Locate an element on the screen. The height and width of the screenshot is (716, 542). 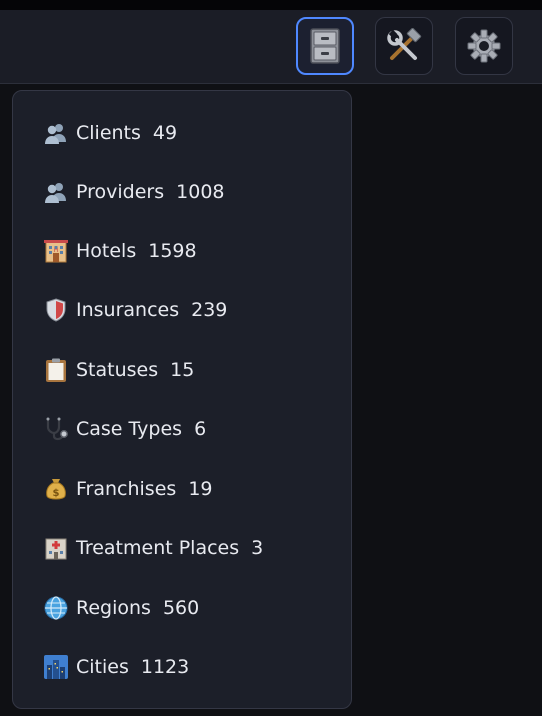
menu-item-statuses: Statuses 15 is located at coordinates (118, 370).